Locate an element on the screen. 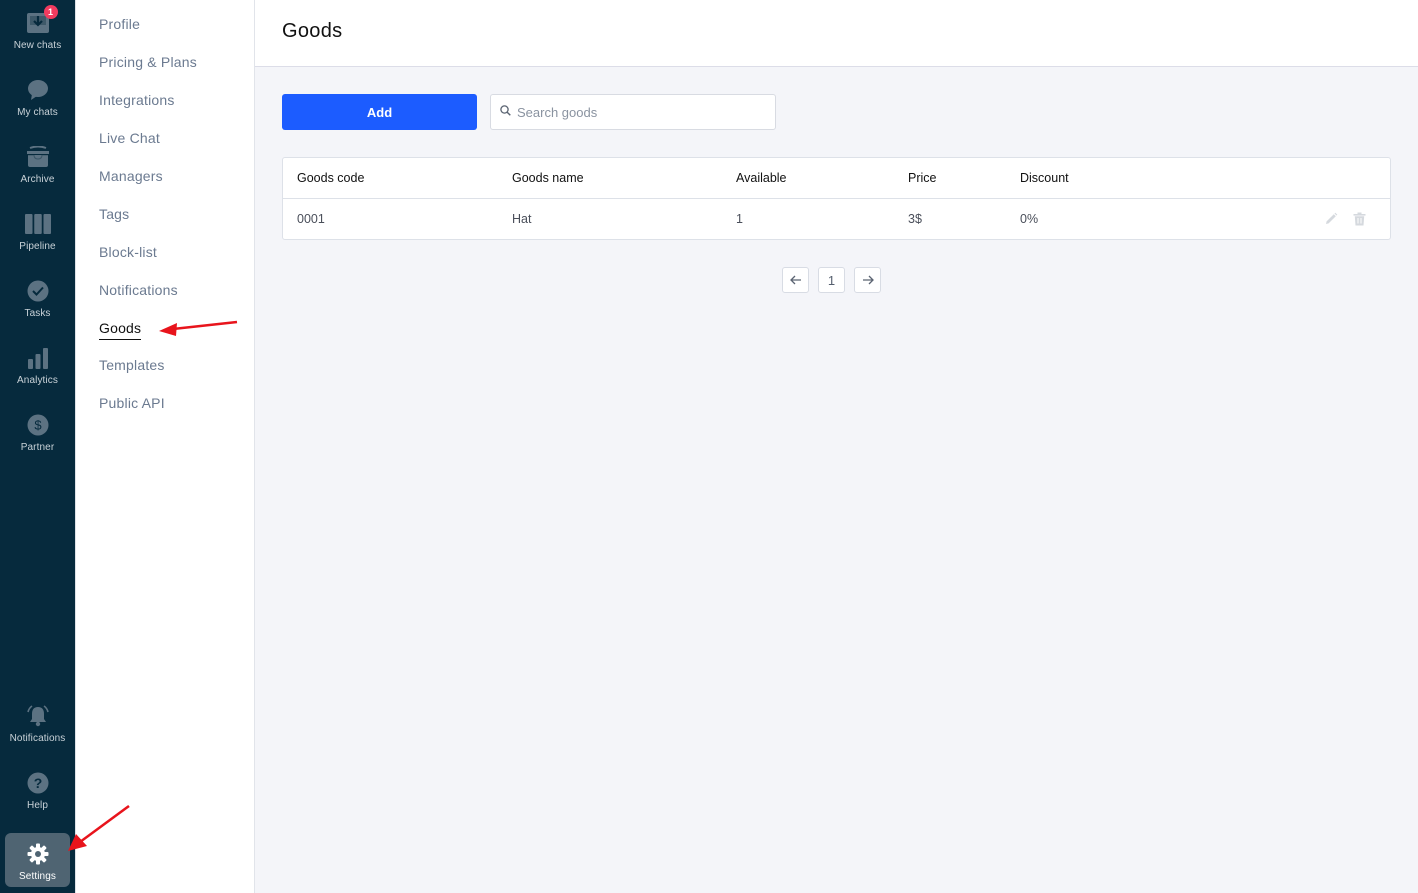 Image resolution: width=1418 pixels, height=893 pixels. rail-label: Pipeline is located at coordinates (37, 246).